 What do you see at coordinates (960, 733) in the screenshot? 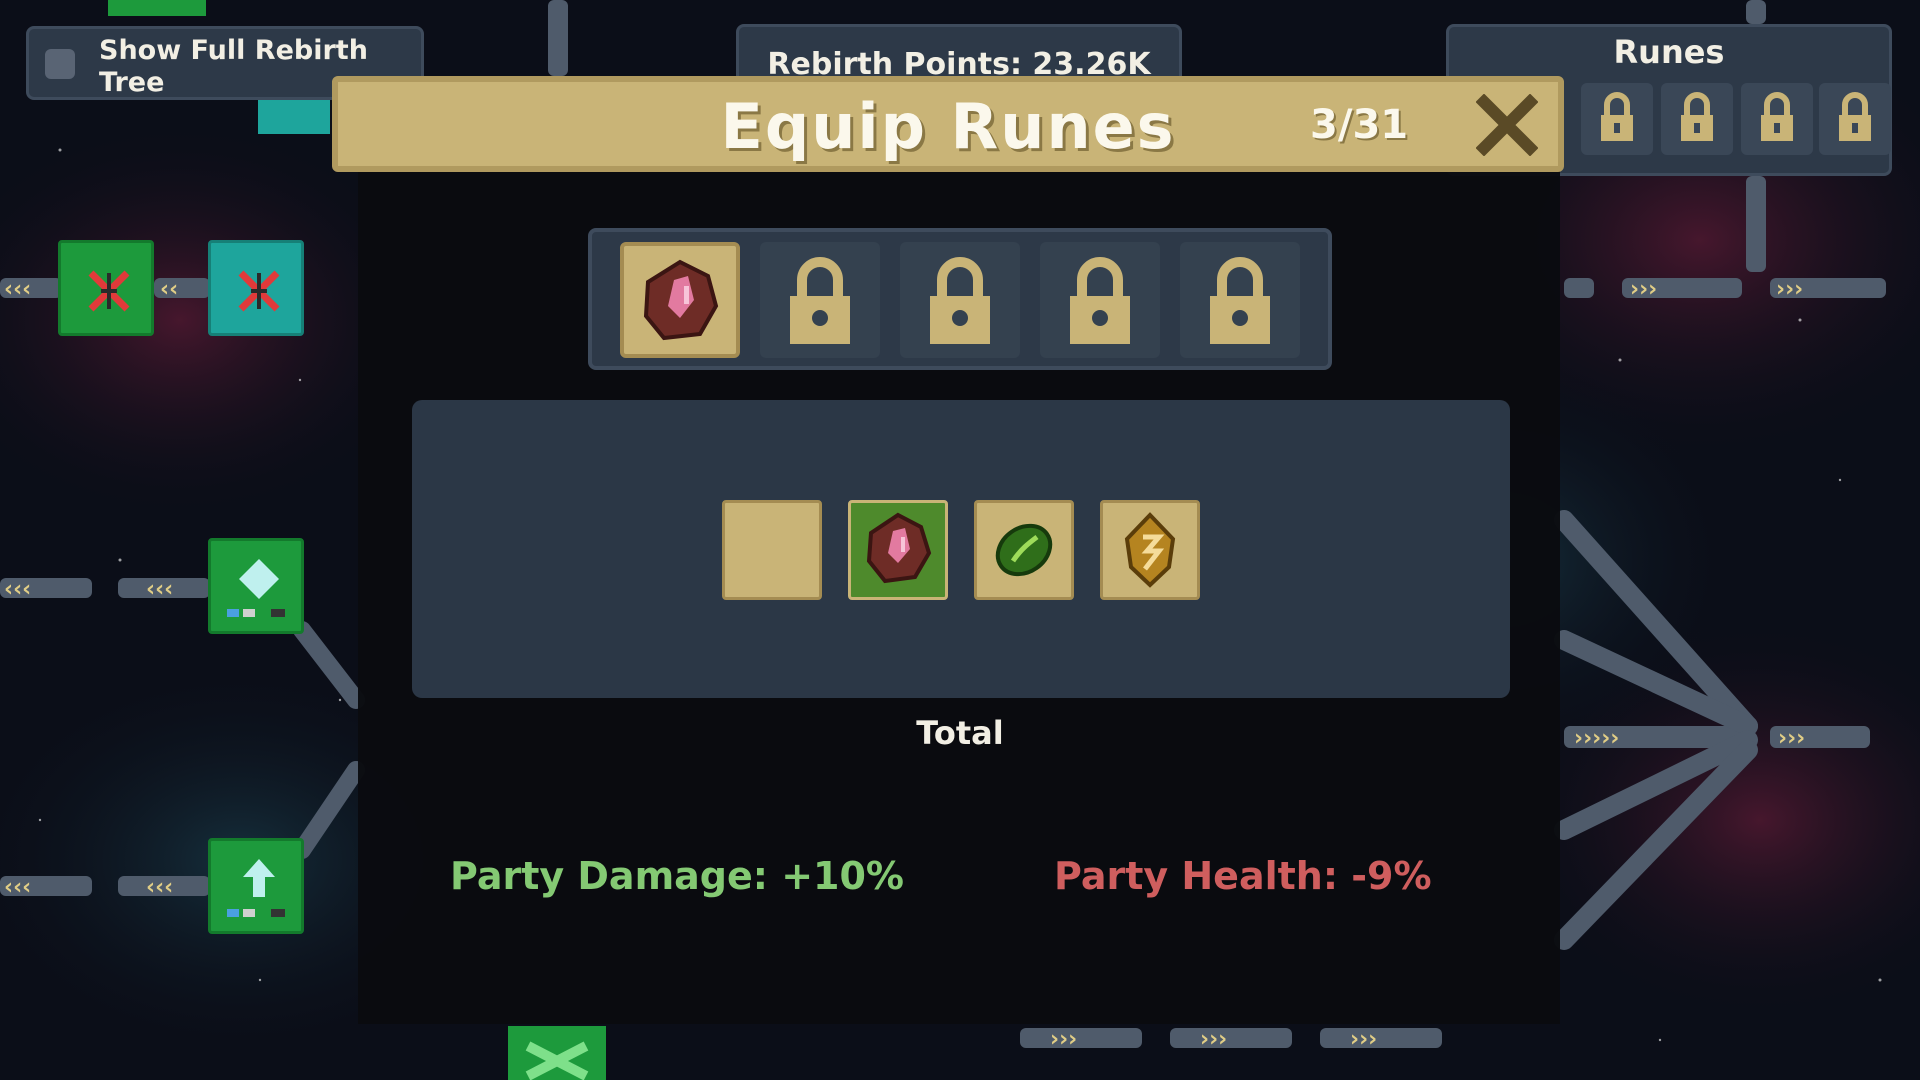
I see `total-label: Total` at bounding box center [960, 733].